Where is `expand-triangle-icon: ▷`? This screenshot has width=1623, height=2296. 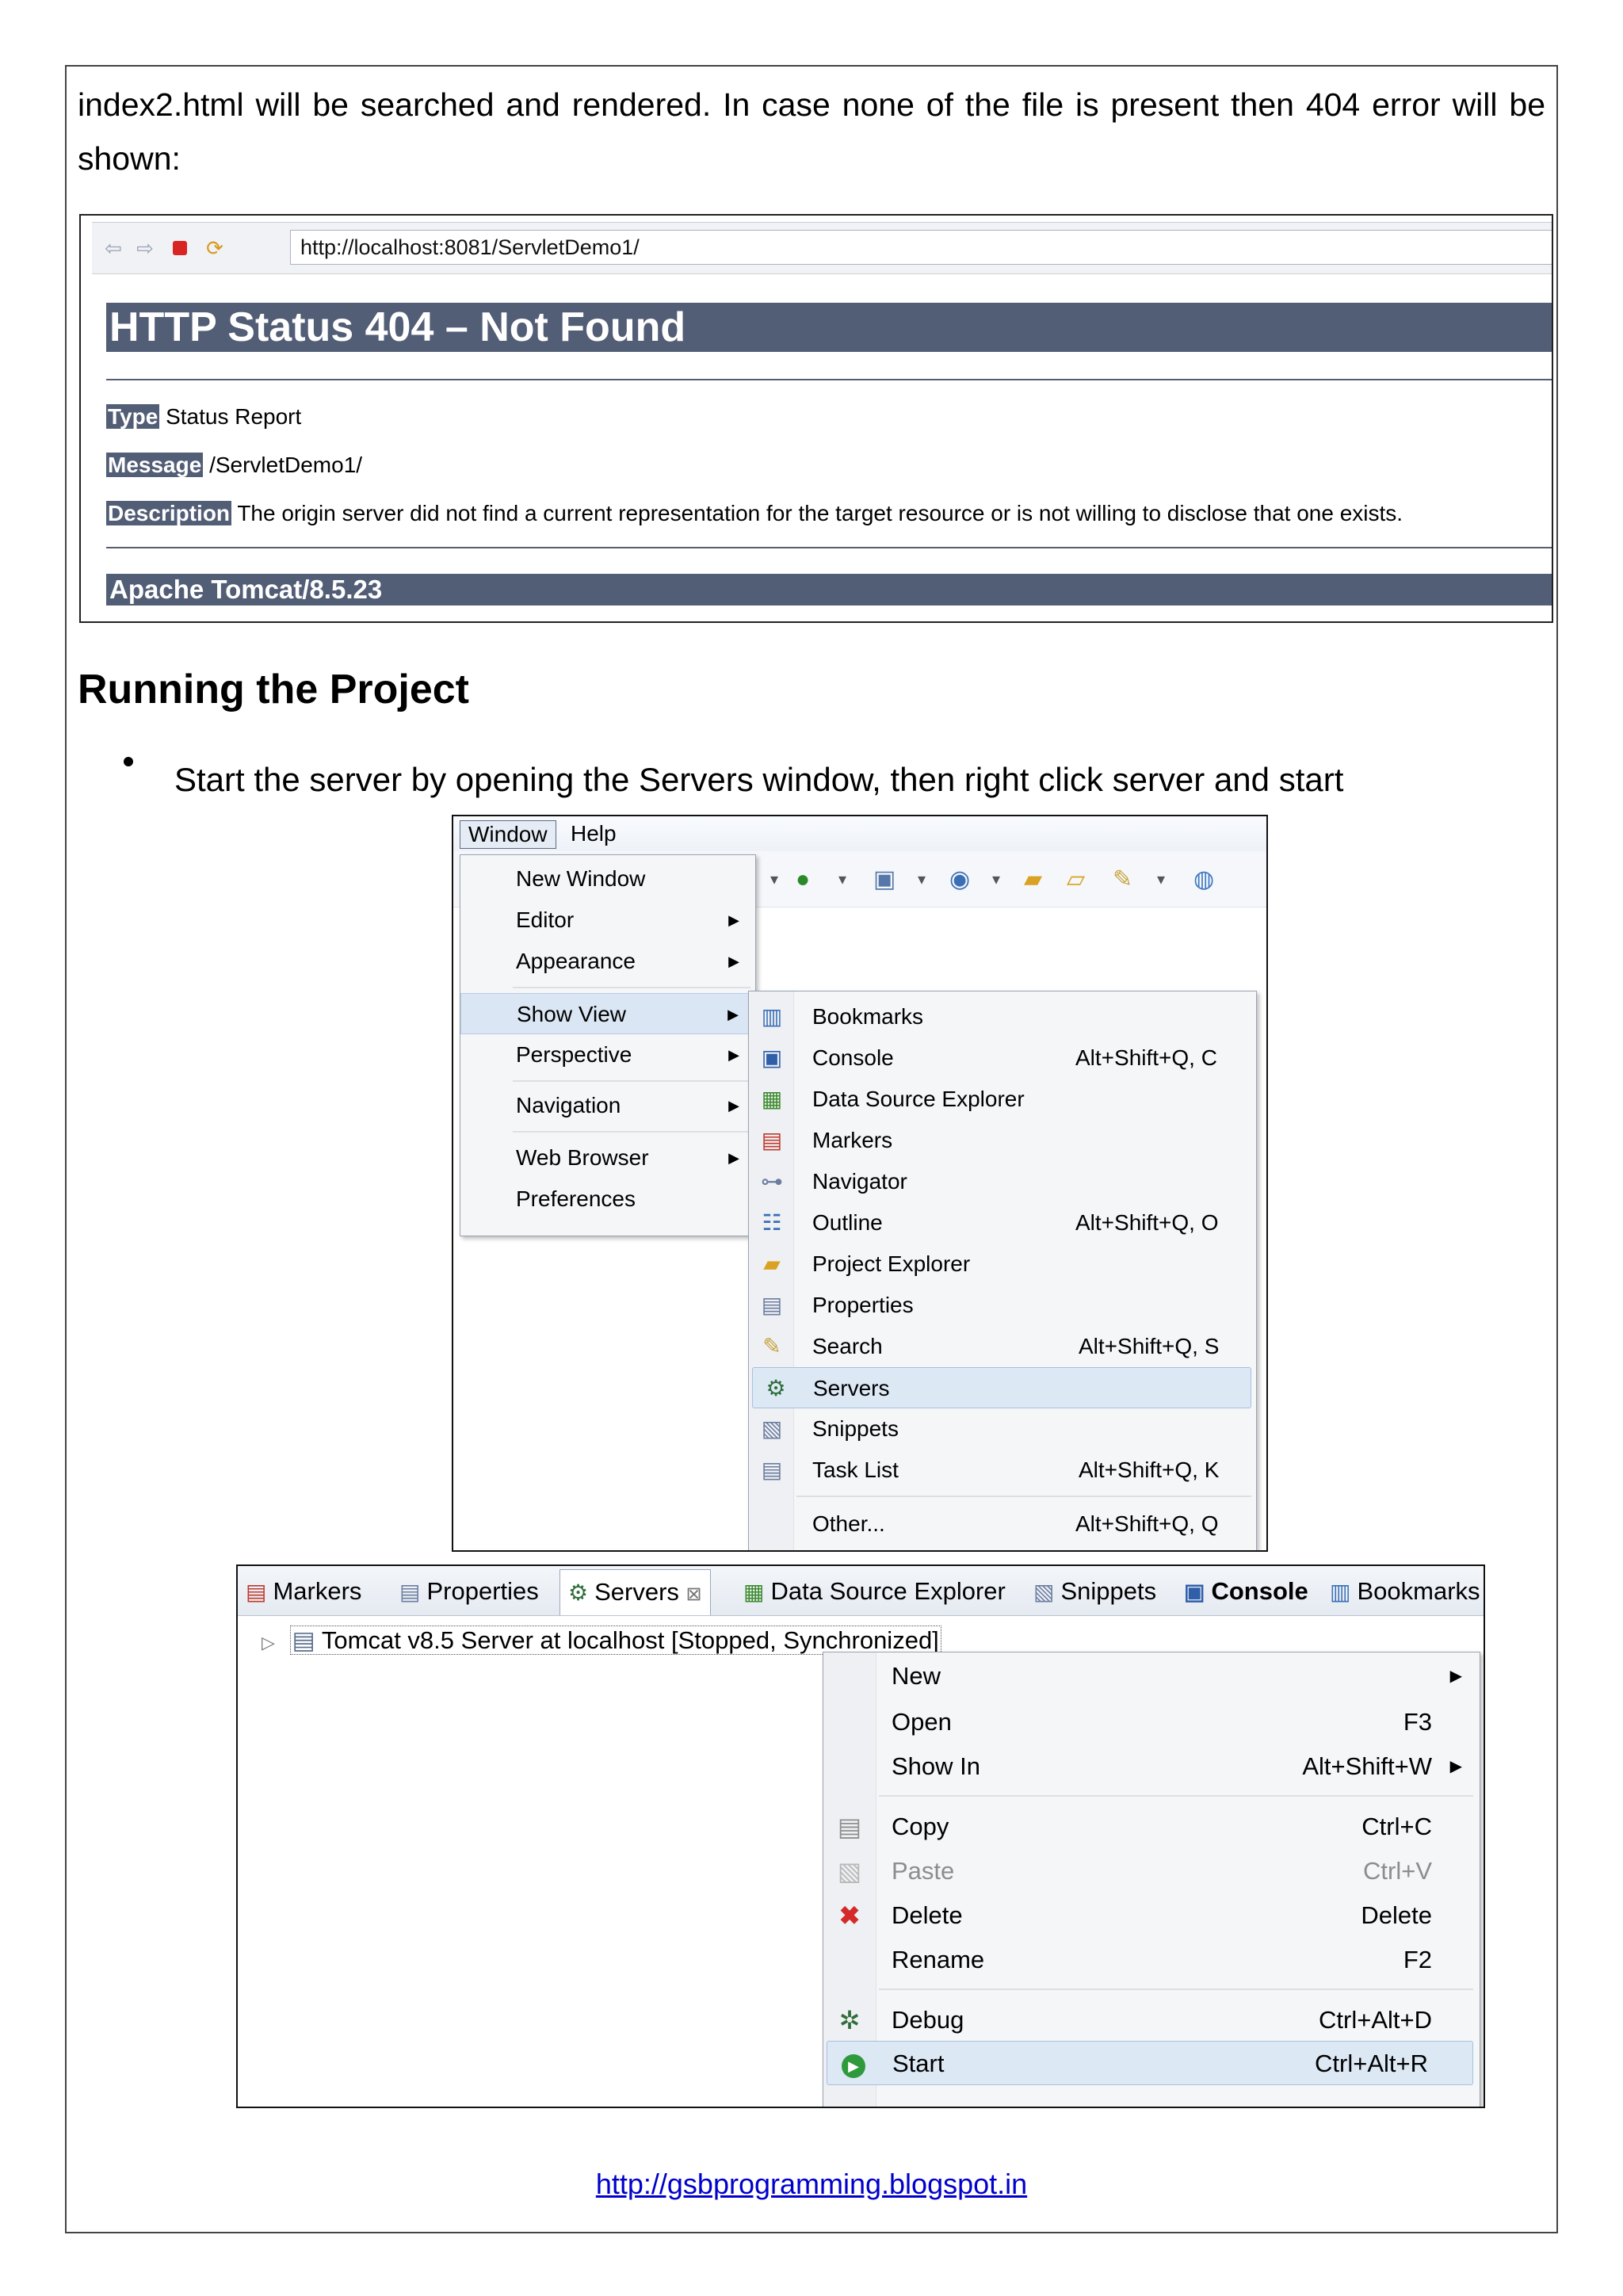 expand-triangle-icon: ▷ is located at coordinates (268, 1642).